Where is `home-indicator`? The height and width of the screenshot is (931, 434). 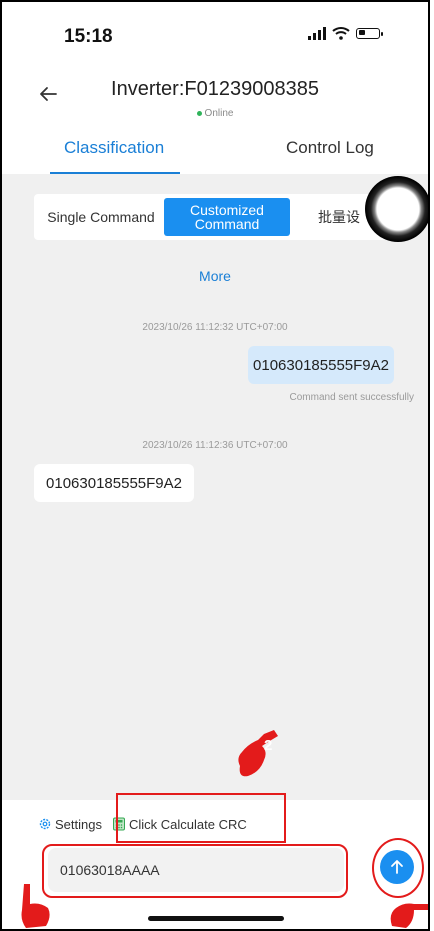 home-indicator is located at coordinates (216, 918).